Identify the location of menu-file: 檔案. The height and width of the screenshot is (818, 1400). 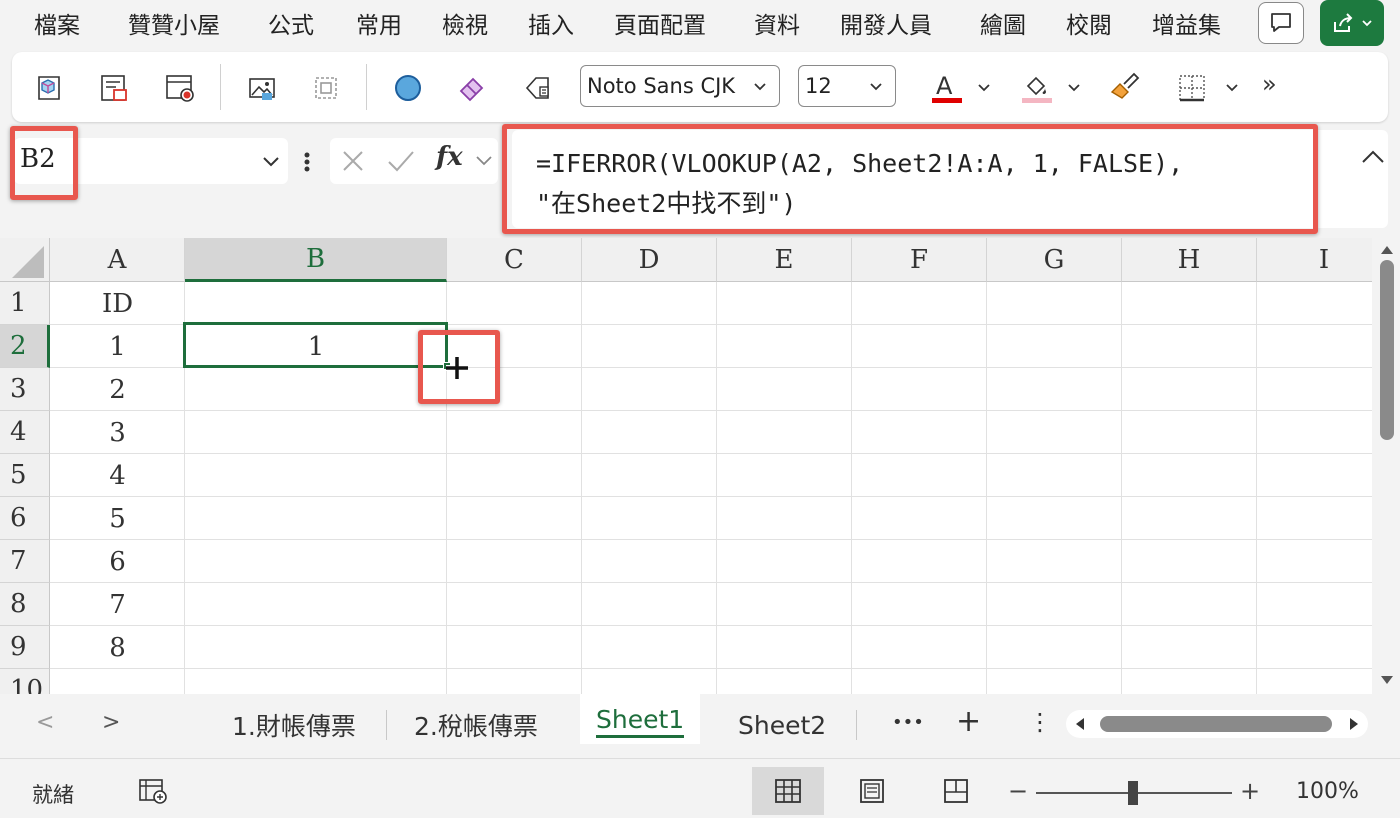
(57, 23).